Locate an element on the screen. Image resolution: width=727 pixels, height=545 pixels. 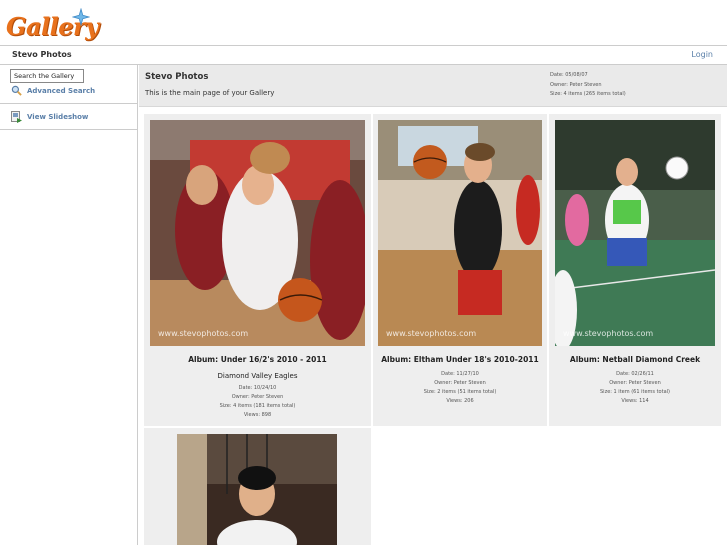
slideshow-icon is located at coordinates (16, 117).